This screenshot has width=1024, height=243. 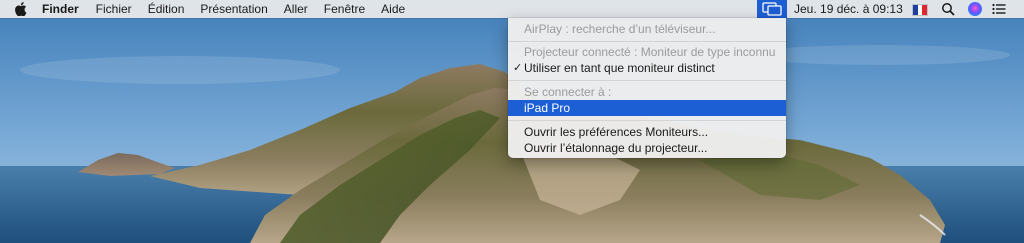 I want to click on airplay-icon, so click(x=772, y=9).